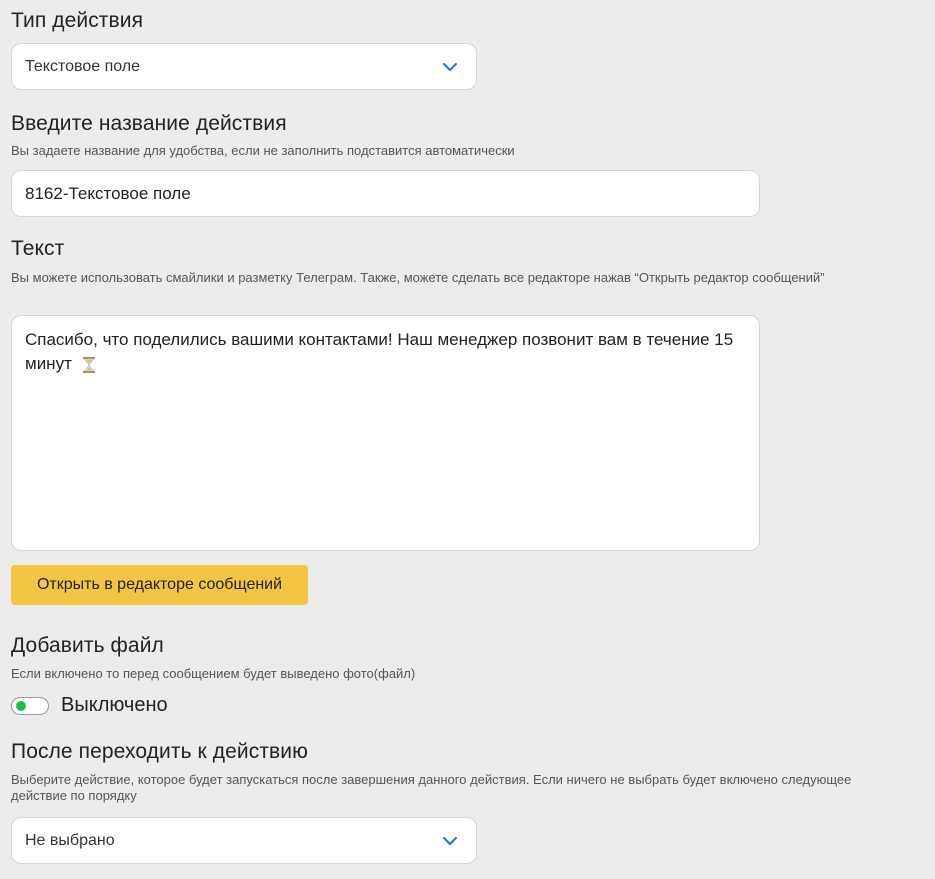 The height and width of the screenshot is (879, 935). Describe the element at coordinates (159, 751) in the screenshot. I see `next-action-title: После переходить к действию` at that location.